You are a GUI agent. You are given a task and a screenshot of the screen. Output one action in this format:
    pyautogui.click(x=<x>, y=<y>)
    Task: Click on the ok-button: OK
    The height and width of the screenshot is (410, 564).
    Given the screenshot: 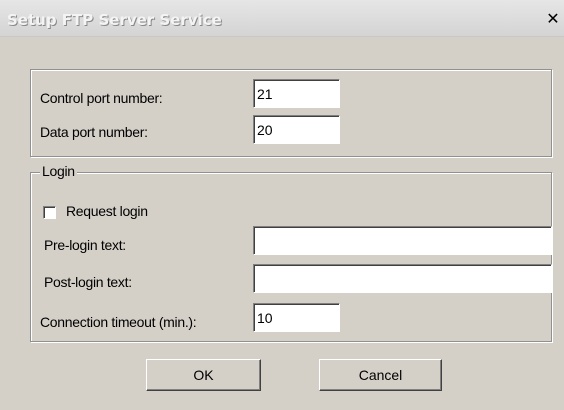 What is the action you would take?
    pyautogui.click(x=203, y=375)
    